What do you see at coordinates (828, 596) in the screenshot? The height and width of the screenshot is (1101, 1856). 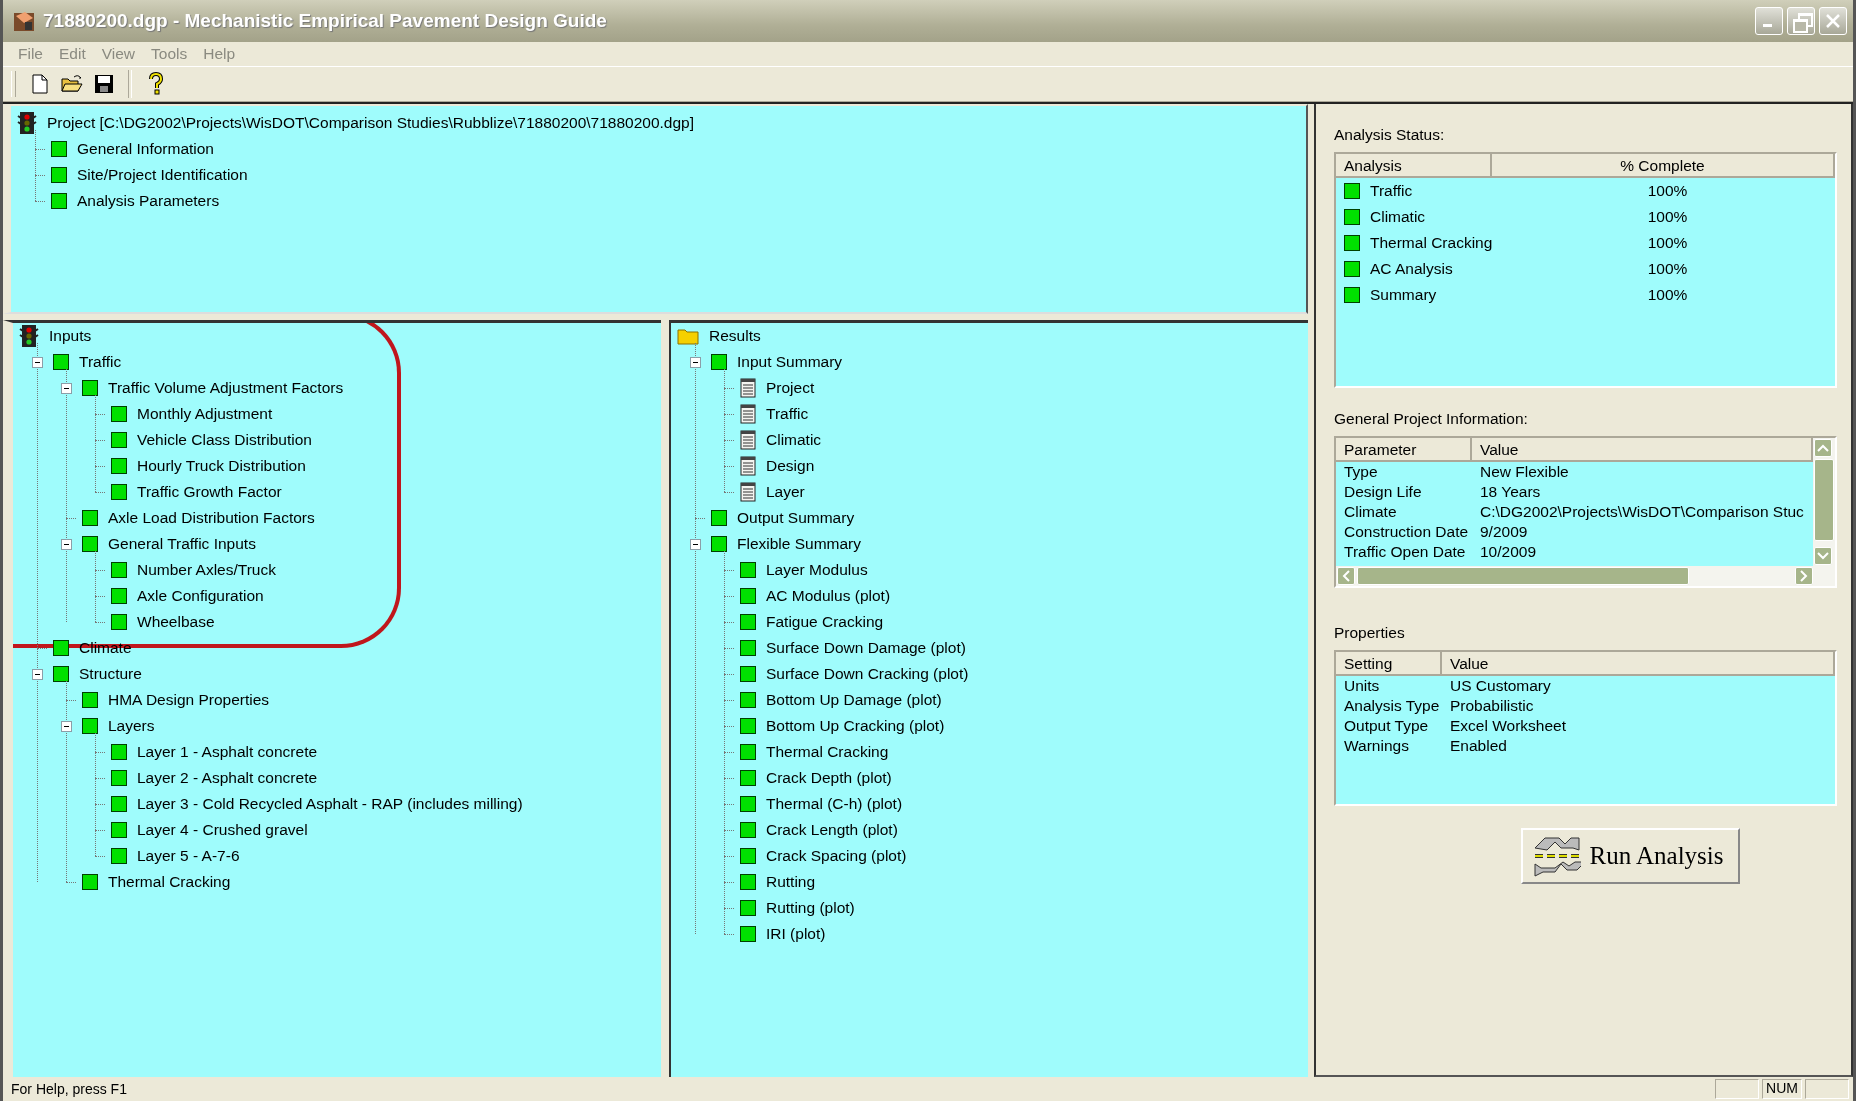 I see `tree-item: AC Modulus (plot)` at bounding box center [828, 596].